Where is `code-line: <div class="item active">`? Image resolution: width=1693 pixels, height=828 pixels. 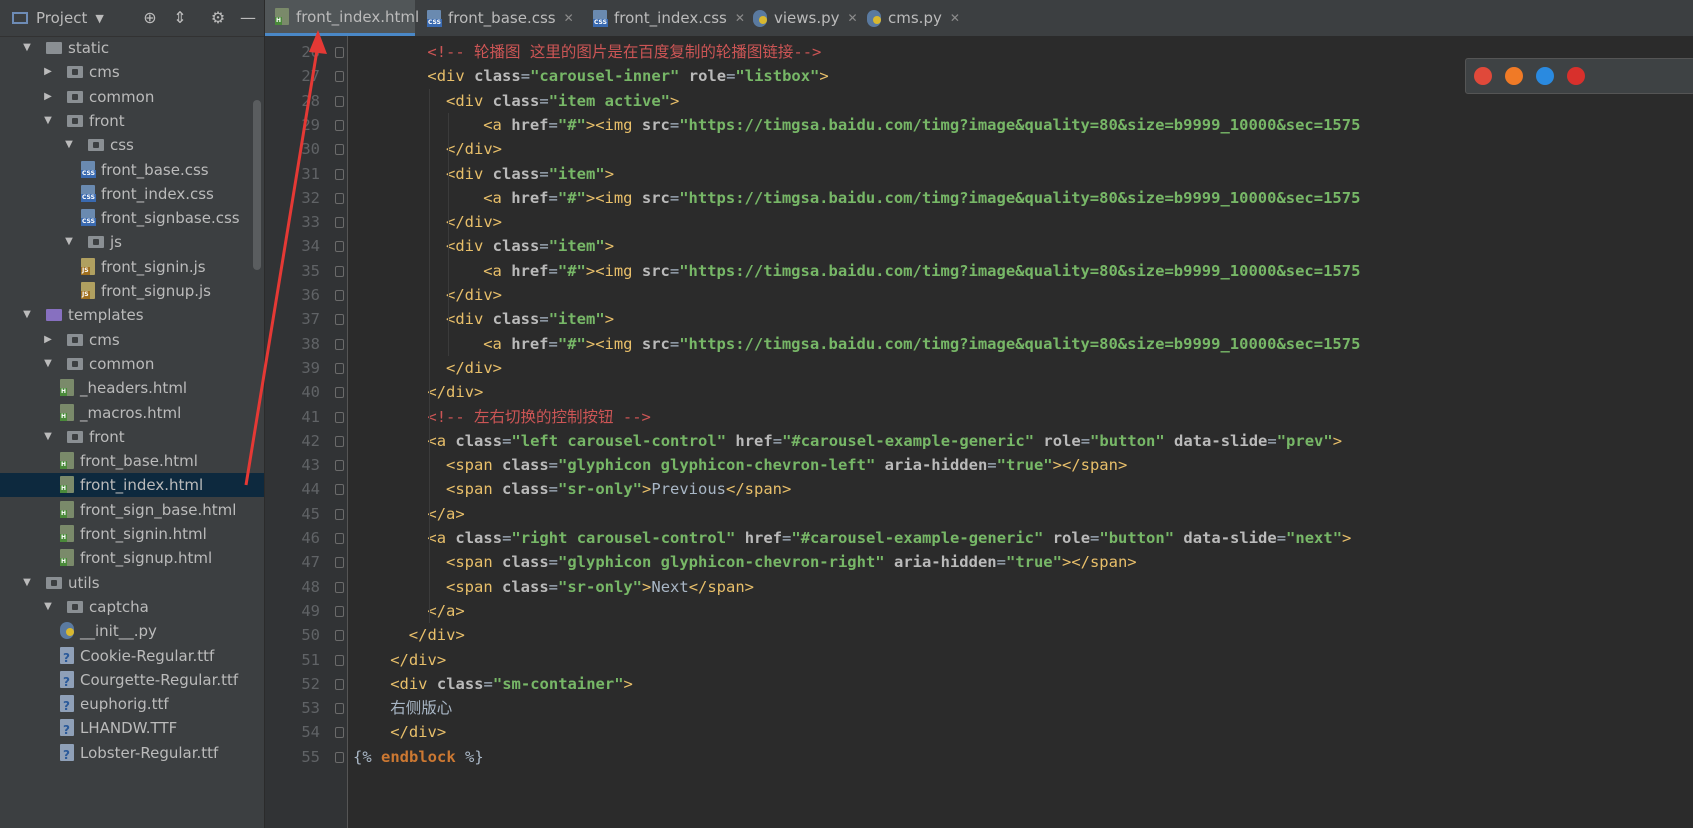
code-line: <div class="item active"> is located at coordinates (562, 101).